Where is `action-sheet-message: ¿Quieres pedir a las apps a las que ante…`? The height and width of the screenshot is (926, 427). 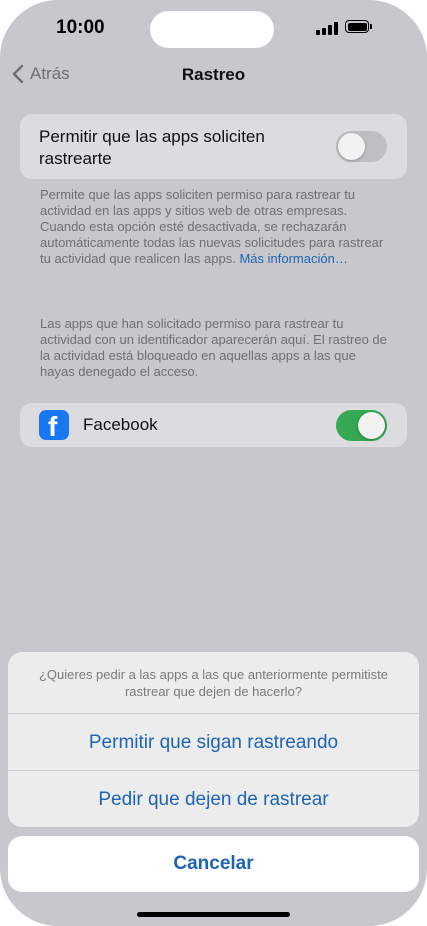 action-sheet-message: ¿Quieres pedir a las apps a las que ante… is located at coordinates (213, 683).